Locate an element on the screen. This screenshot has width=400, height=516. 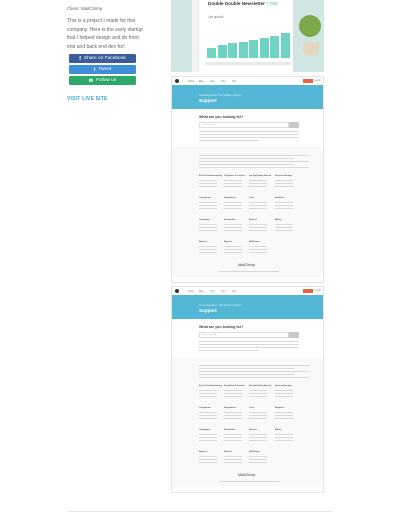
breadcrumb: Knowledge Base / Get Started / Support is located at coordinates (220, 305).